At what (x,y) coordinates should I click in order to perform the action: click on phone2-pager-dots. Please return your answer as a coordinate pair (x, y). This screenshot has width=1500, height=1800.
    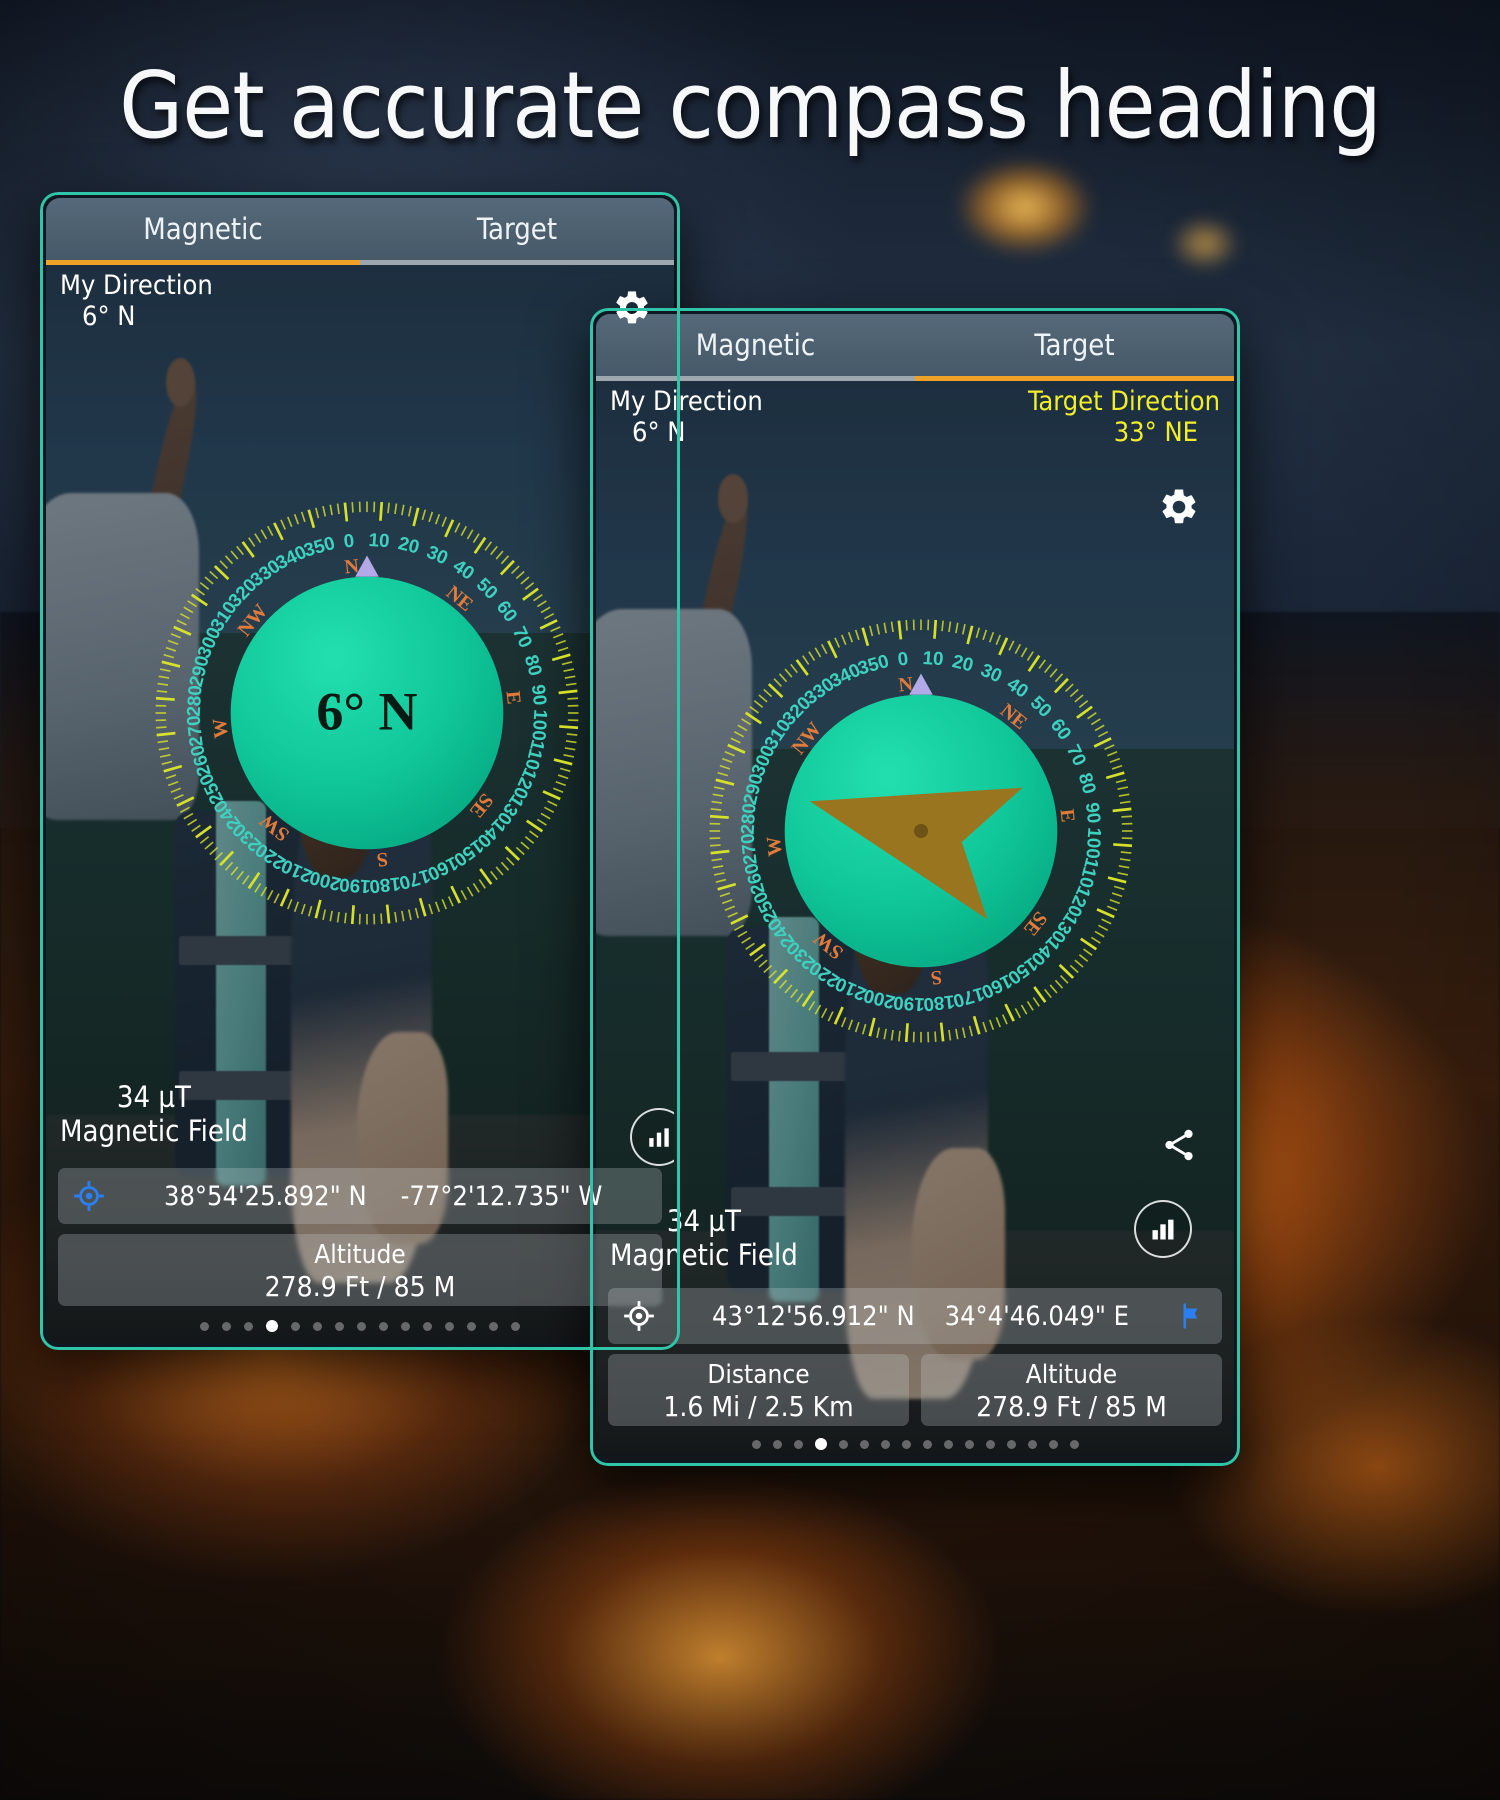
    Looking at the image, I should click on (915, 1444).